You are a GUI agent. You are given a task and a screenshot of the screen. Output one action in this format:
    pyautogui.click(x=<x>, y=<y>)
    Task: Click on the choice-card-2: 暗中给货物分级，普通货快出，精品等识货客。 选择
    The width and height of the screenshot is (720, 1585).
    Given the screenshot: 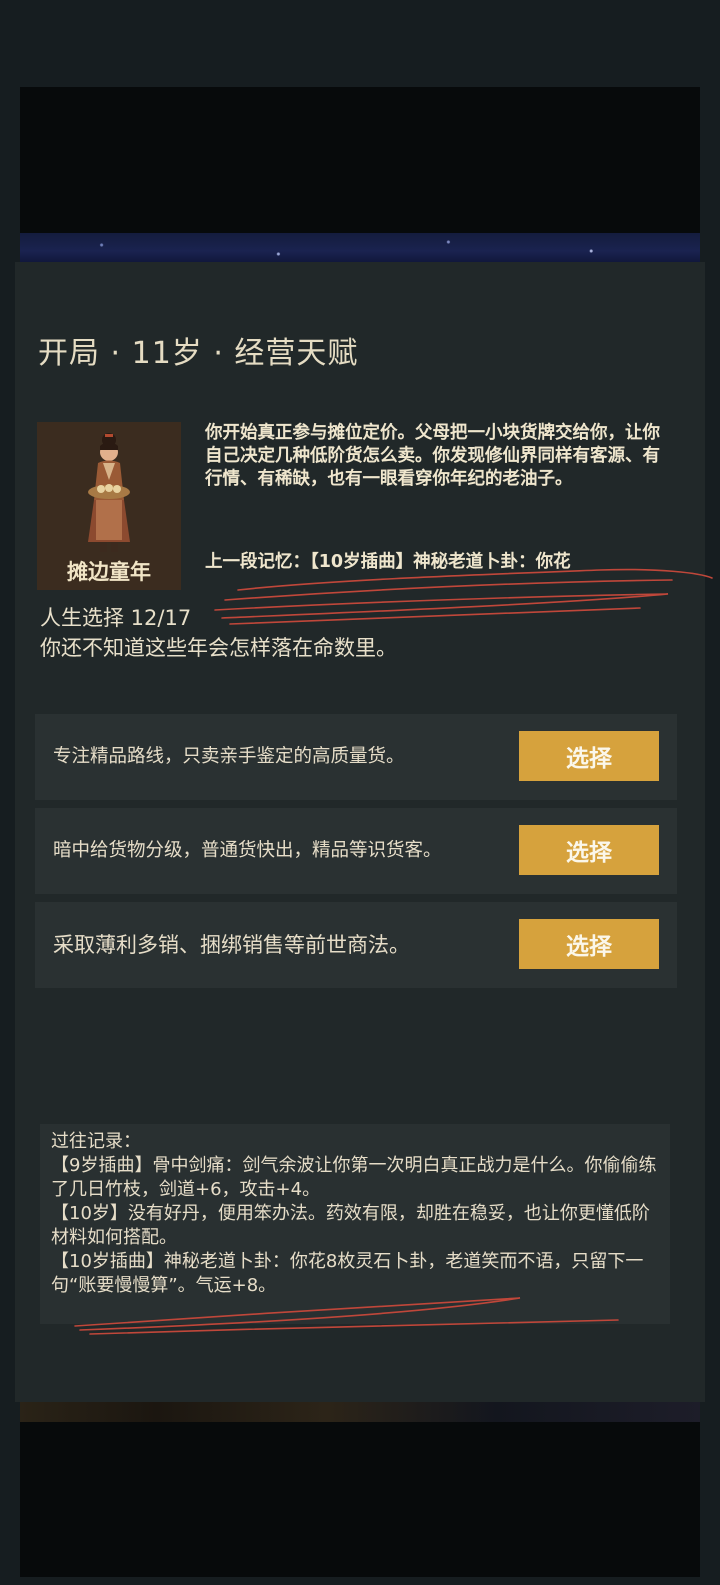 What is the action you would take?
    pyautogui.click(x=356, y=851)
    